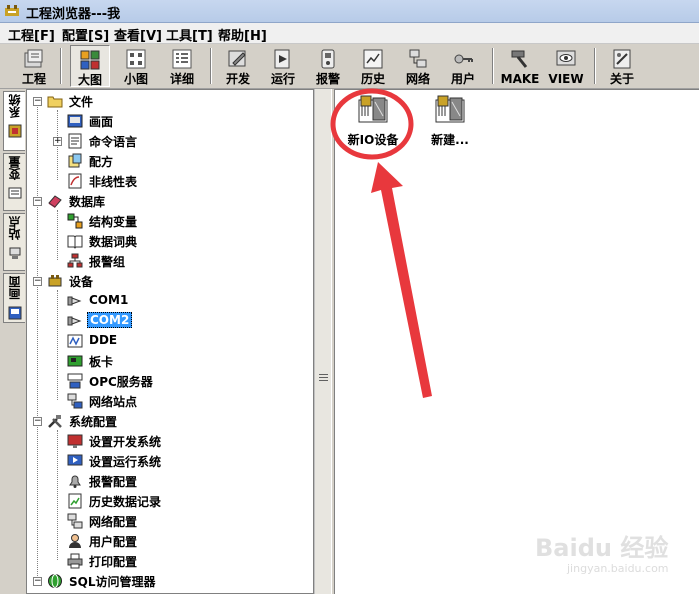 Image resolution: width=699 pixels, height=594 pixels. I want to click on run-button: 运行, so click(283, 66).